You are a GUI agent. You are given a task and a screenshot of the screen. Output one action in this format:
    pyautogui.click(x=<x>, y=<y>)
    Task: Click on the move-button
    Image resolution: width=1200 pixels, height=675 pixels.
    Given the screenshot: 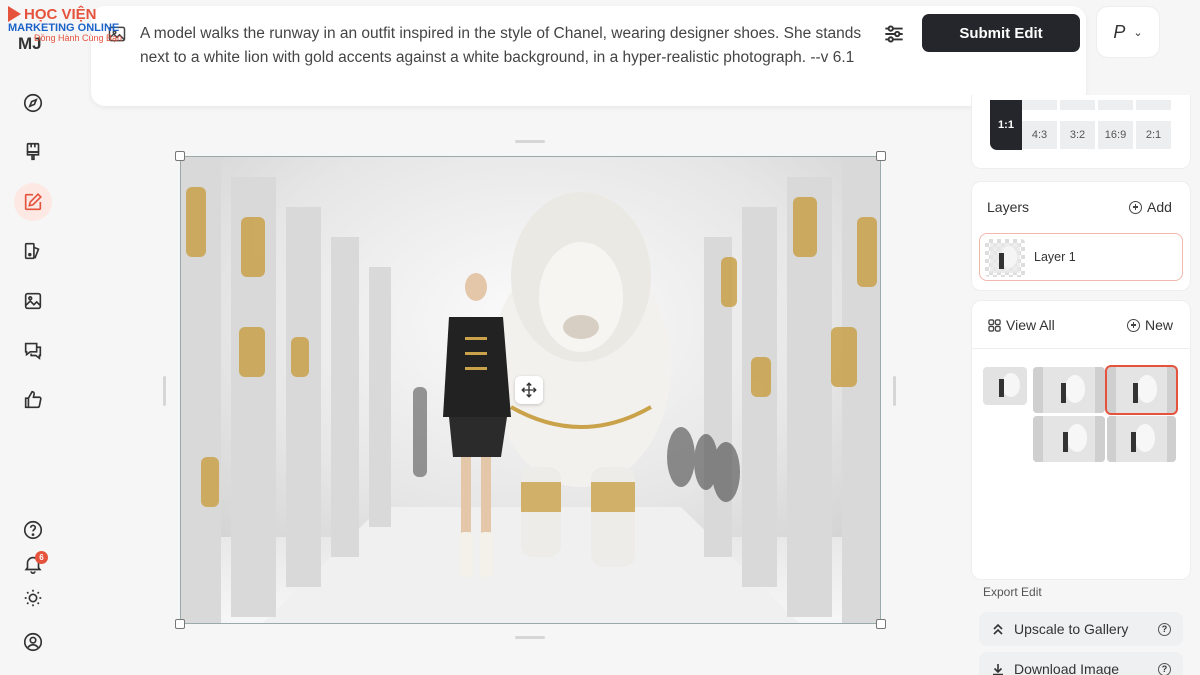 What is the action you would take?
    pyautogui.click(x=529, y=390)
    